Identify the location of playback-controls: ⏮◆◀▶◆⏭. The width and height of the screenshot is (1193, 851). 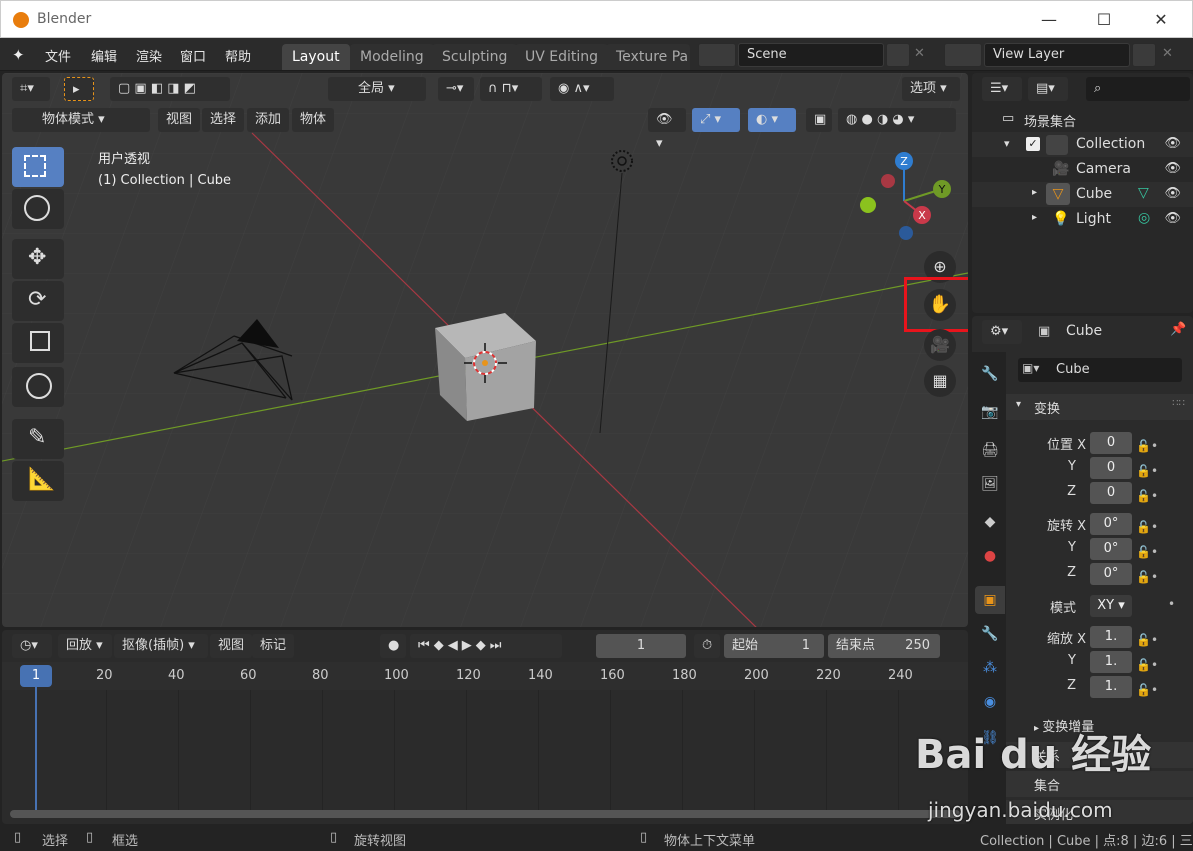
(486, 646).